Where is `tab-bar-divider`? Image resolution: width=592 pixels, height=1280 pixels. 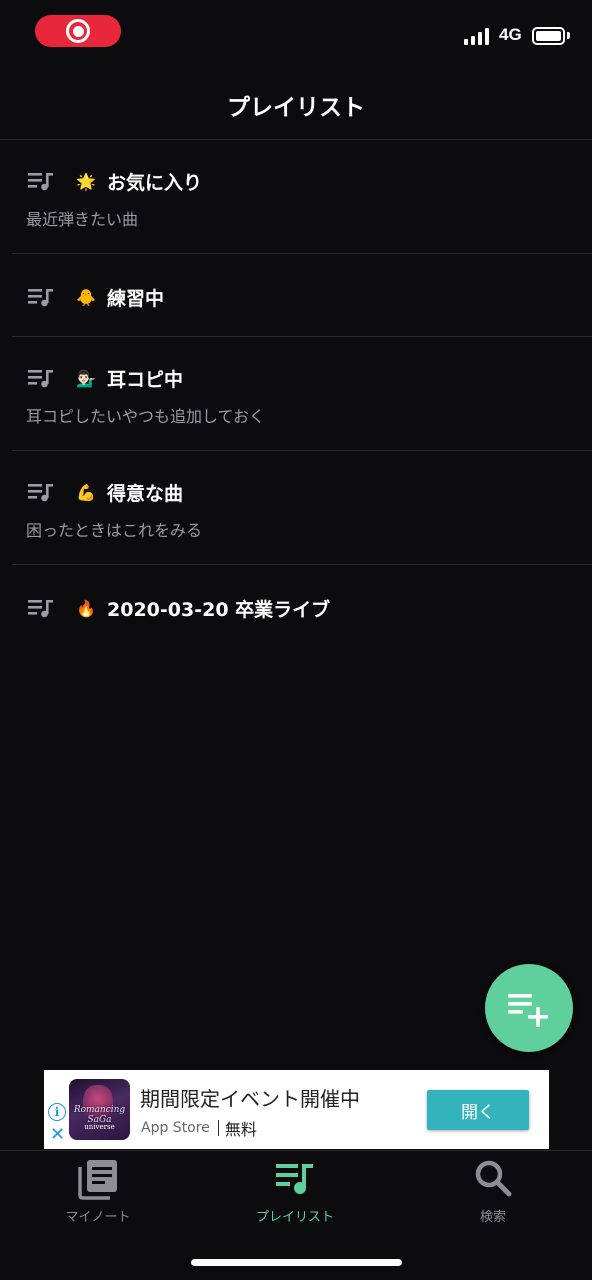
tab-bar-divider is located at coordinates (296, 1150).